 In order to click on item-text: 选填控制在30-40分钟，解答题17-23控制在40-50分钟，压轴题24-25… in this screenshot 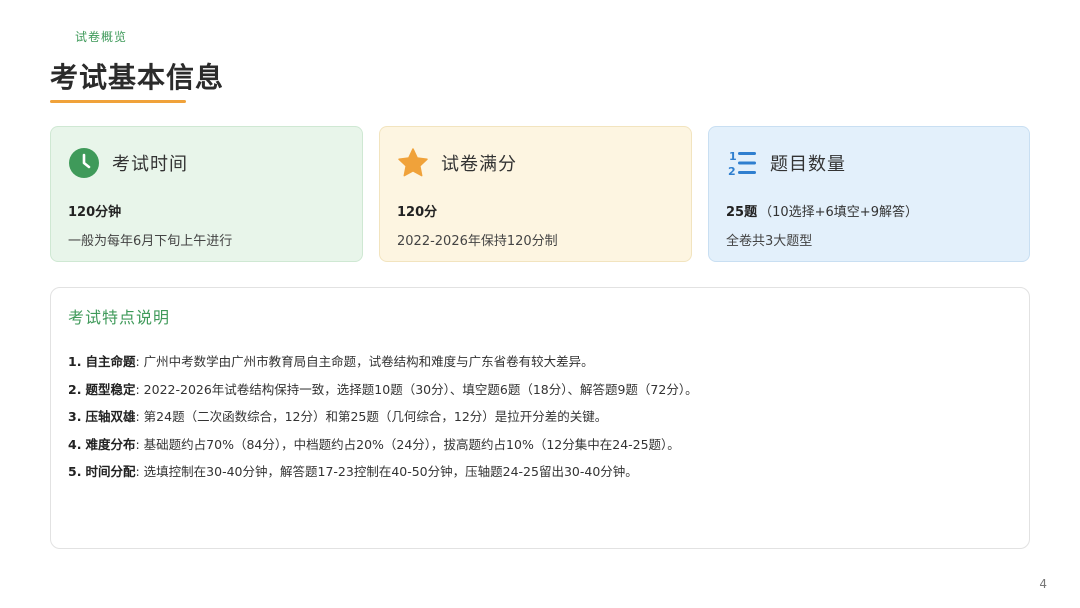, I will do `click(390, 471)`.